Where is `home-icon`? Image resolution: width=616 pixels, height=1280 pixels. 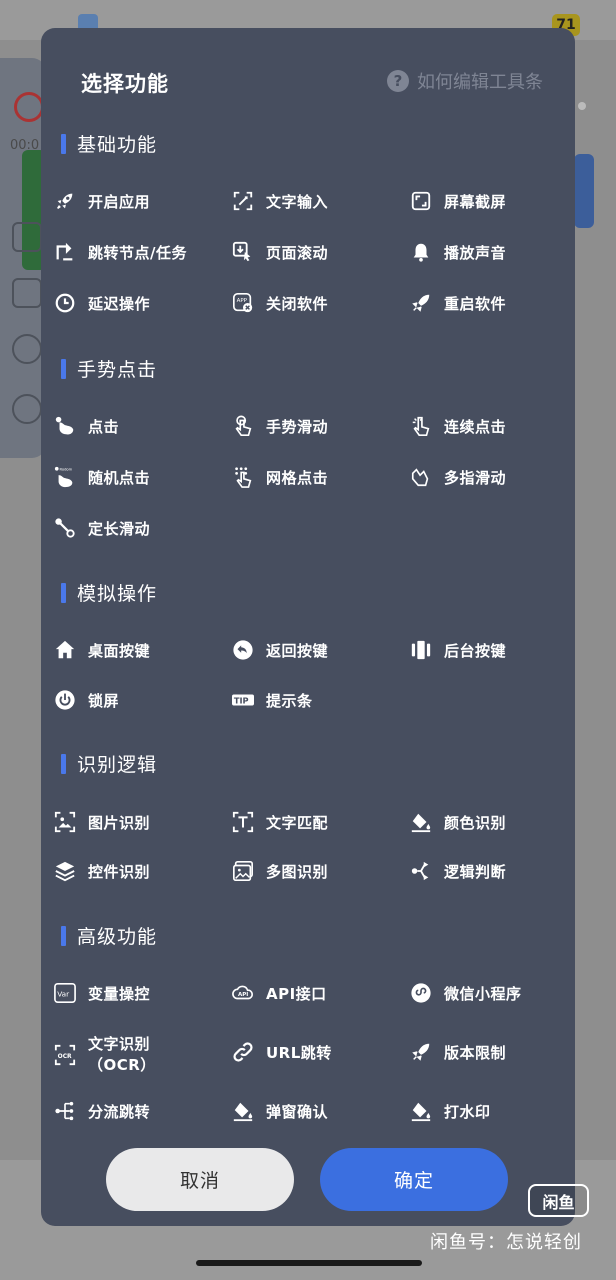
home-icon is located at coordinates (65, 650).